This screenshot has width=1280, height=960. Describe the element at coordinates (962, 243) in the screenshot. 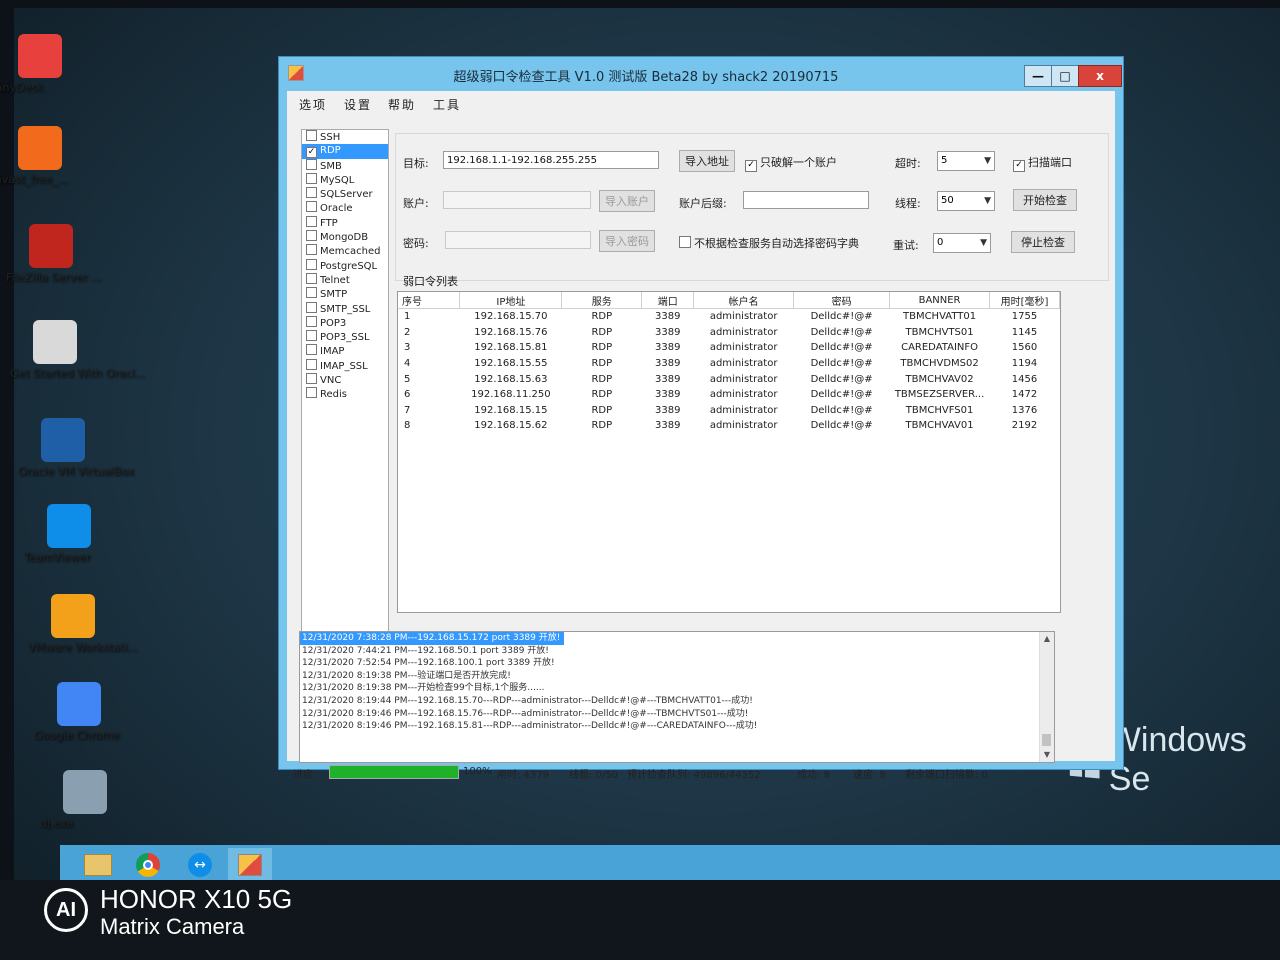

I see `retry-select: 0 ▼` at that location.